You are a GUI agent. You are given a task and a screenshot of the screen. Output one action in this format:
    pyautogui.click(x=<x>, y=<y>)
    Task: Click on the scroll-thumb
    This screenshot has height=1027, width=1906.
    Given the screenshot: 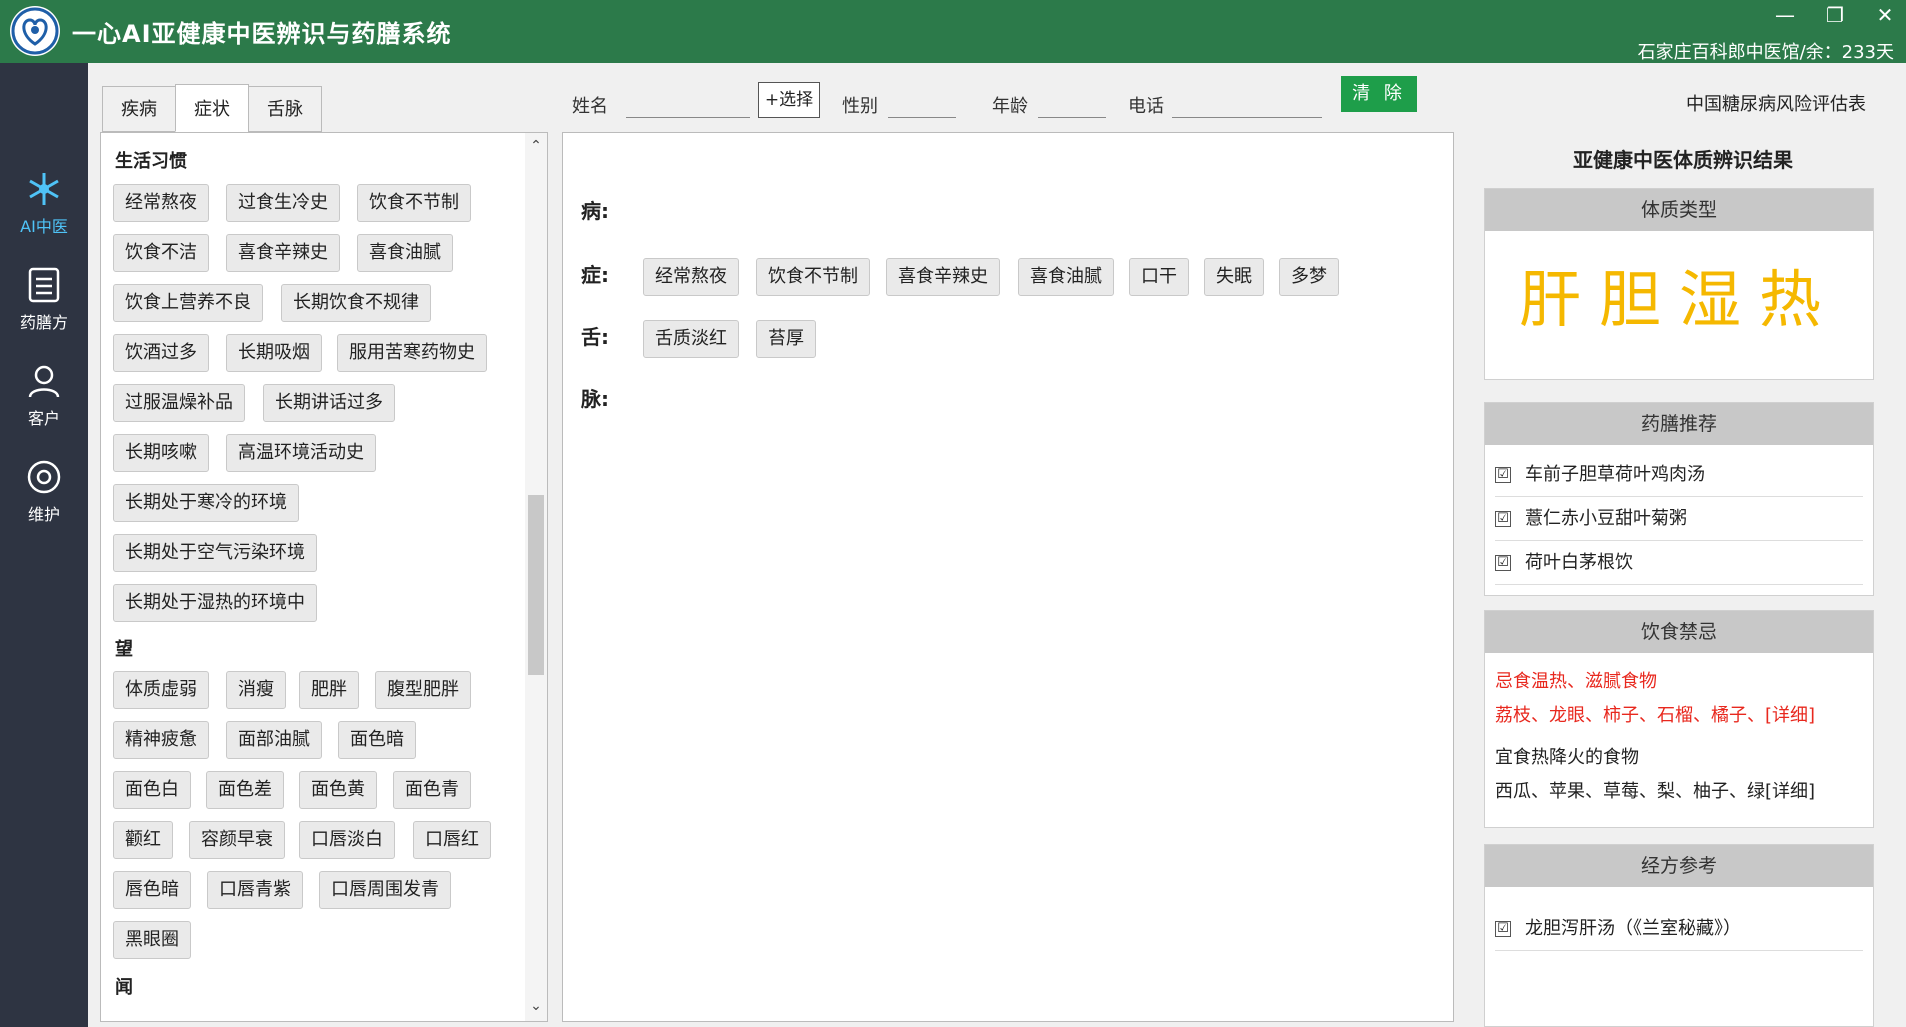 What is the action you would take?
    pyautogui.click(x=536, y=585)
    